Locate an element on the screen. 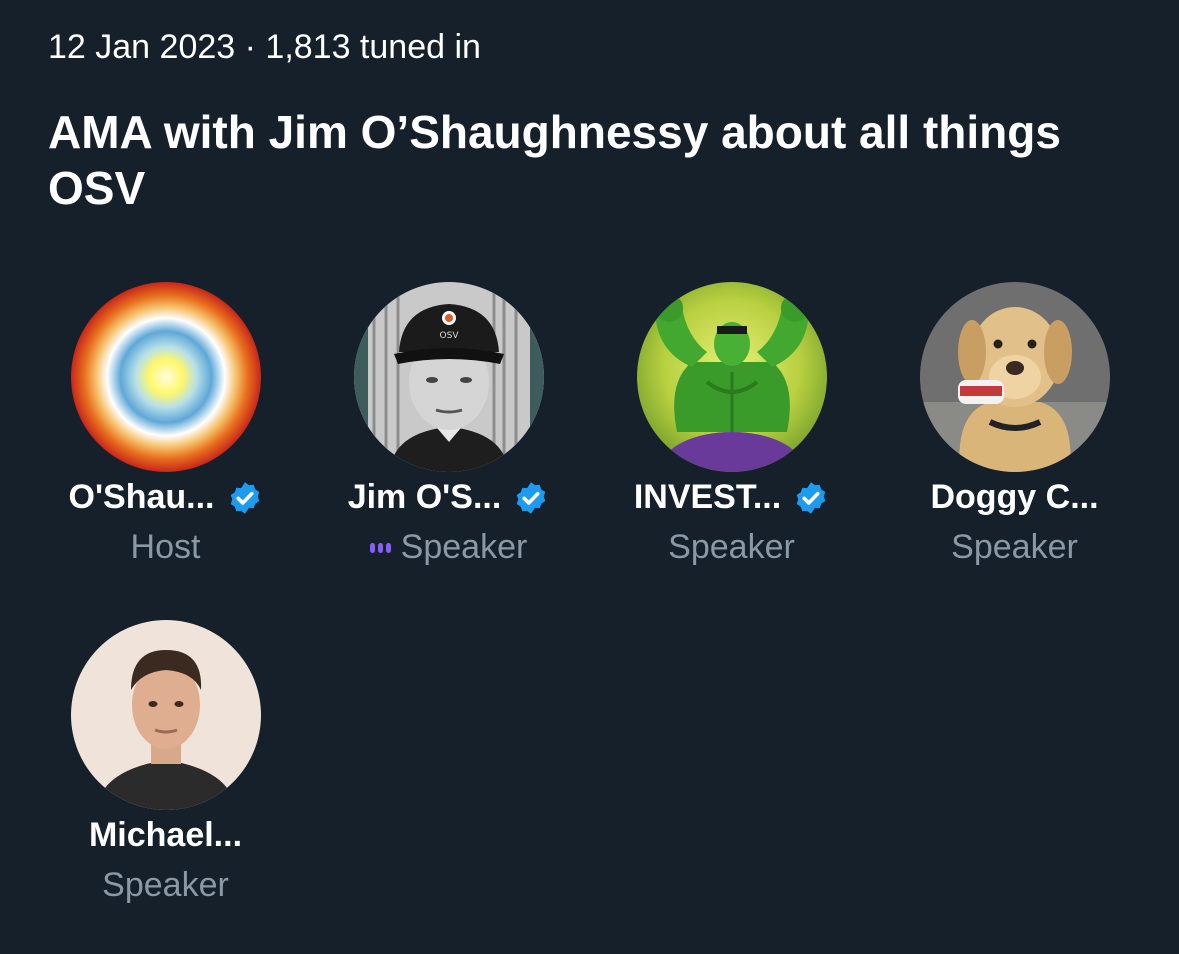  hulk-avatar is located at coordinates (732, 377).